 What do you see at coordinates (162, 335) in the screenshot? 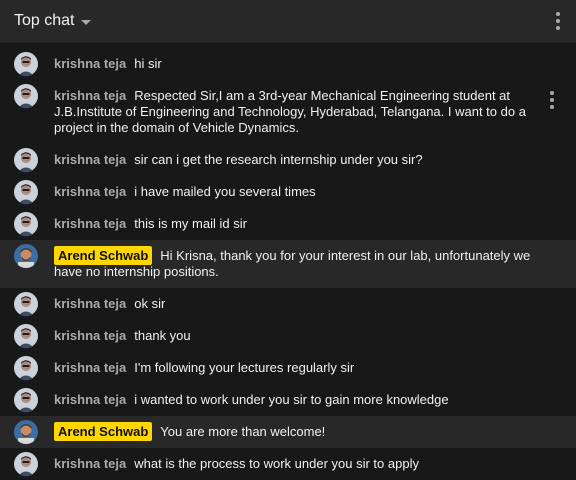
I see `message-text: thank you` at bounding box center [162, 335].